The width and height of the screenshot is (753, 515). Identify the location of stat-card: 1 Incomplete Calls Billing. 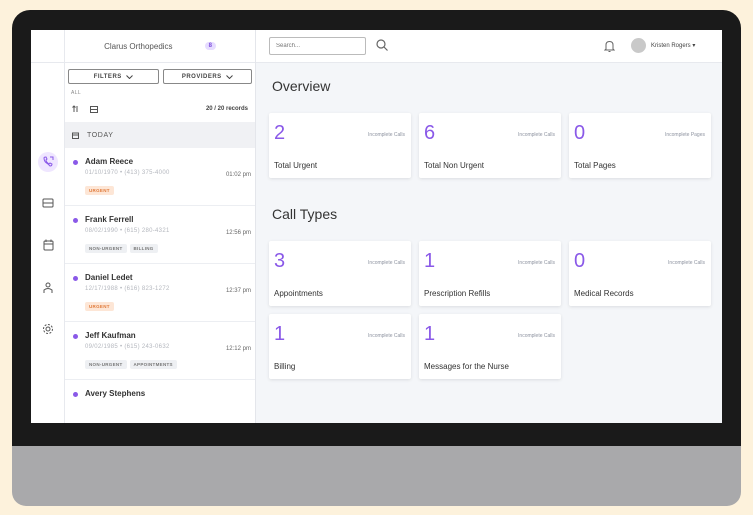
(340, 346).